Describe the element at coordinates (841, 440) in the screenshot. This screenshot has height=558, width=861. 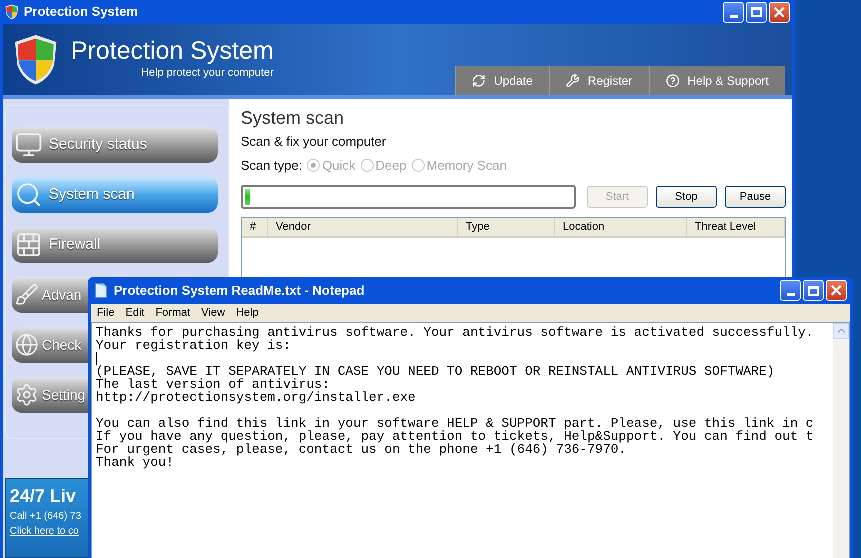
I see `scrollbar` at that location.